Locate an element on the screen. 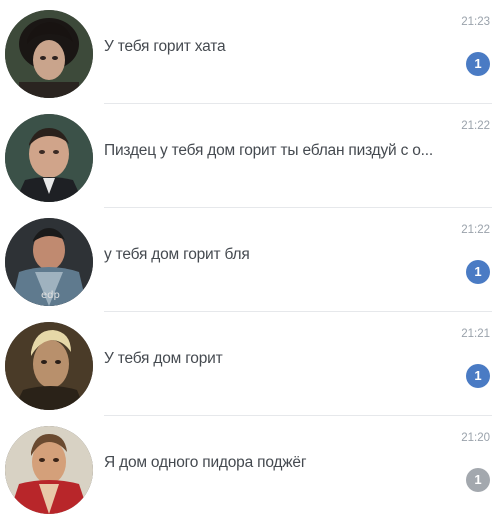  svg-text: edp is located at coordinates (50, 295).